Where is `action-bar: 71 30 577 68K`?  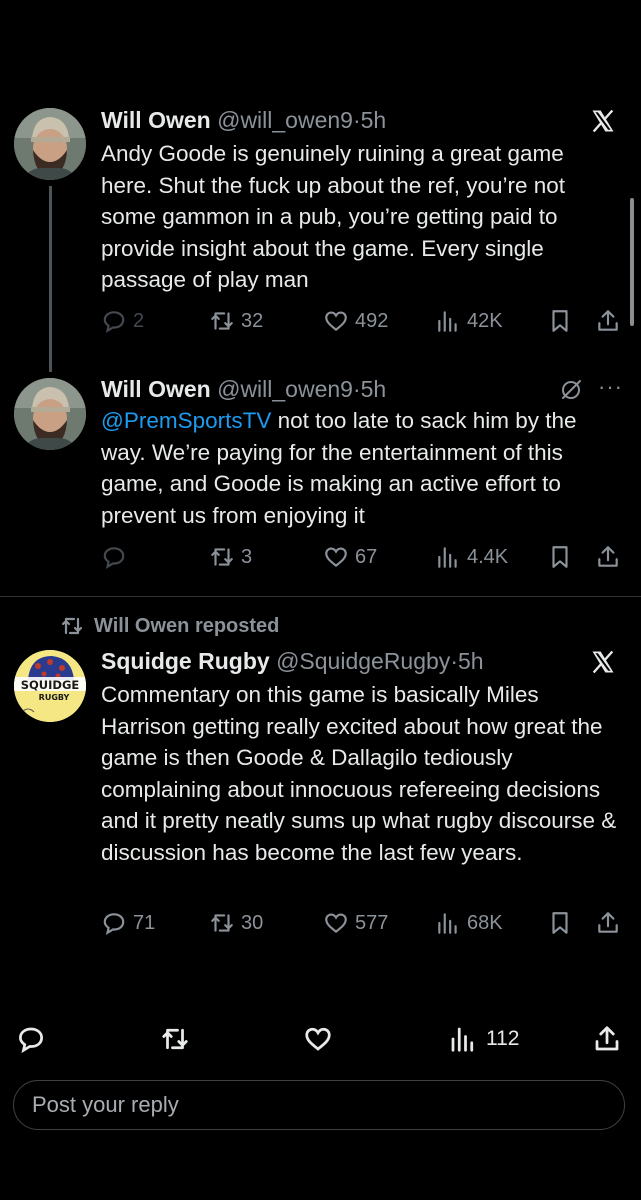
action-bar: 71 30 577 68K is located at coordinates (361, 925).